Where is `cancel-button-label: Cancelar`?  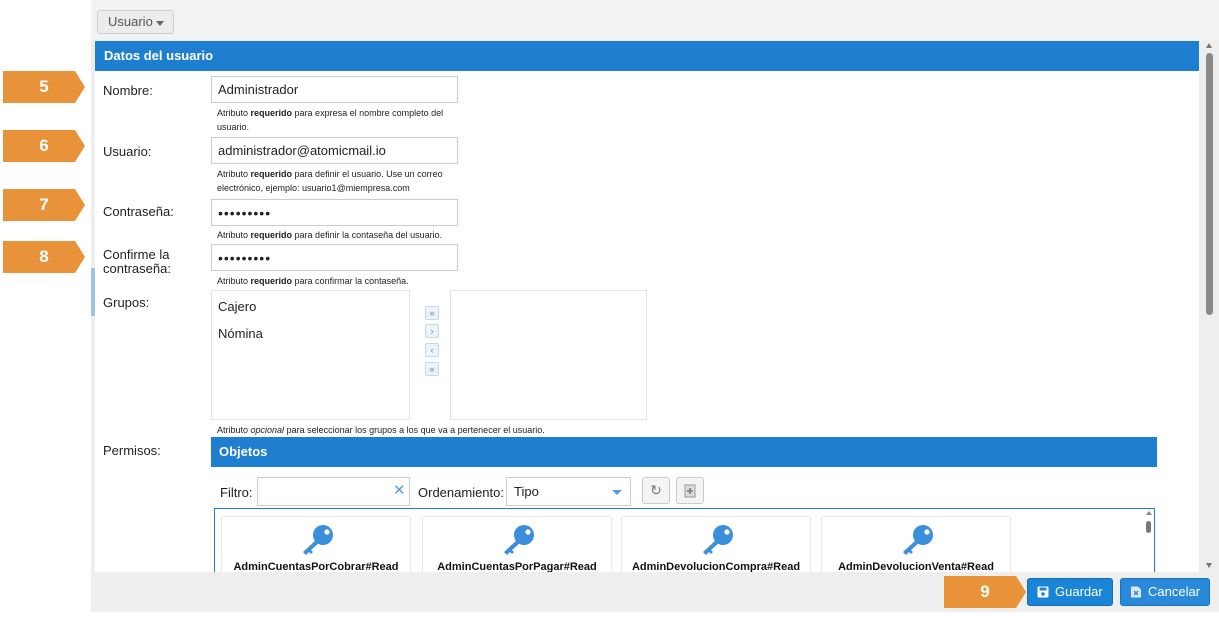
cancel-button-label: Cancelar is located at coordinates (1174, 591).